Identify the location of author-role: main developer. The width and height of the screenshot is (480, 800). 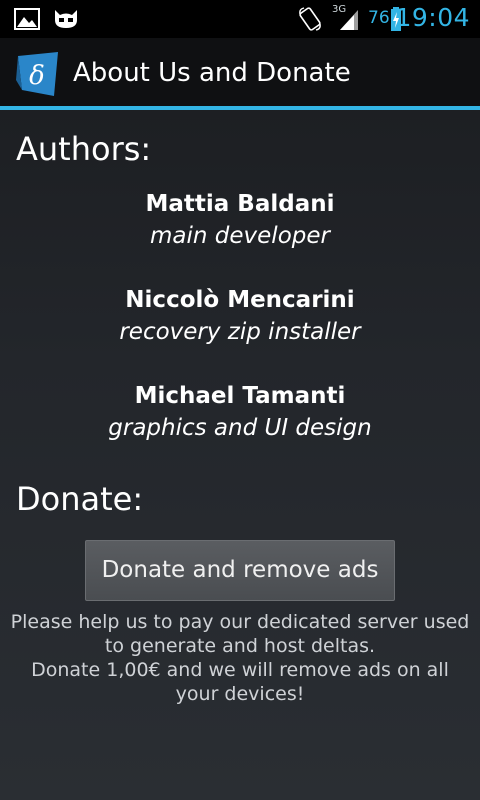
(240, 236).